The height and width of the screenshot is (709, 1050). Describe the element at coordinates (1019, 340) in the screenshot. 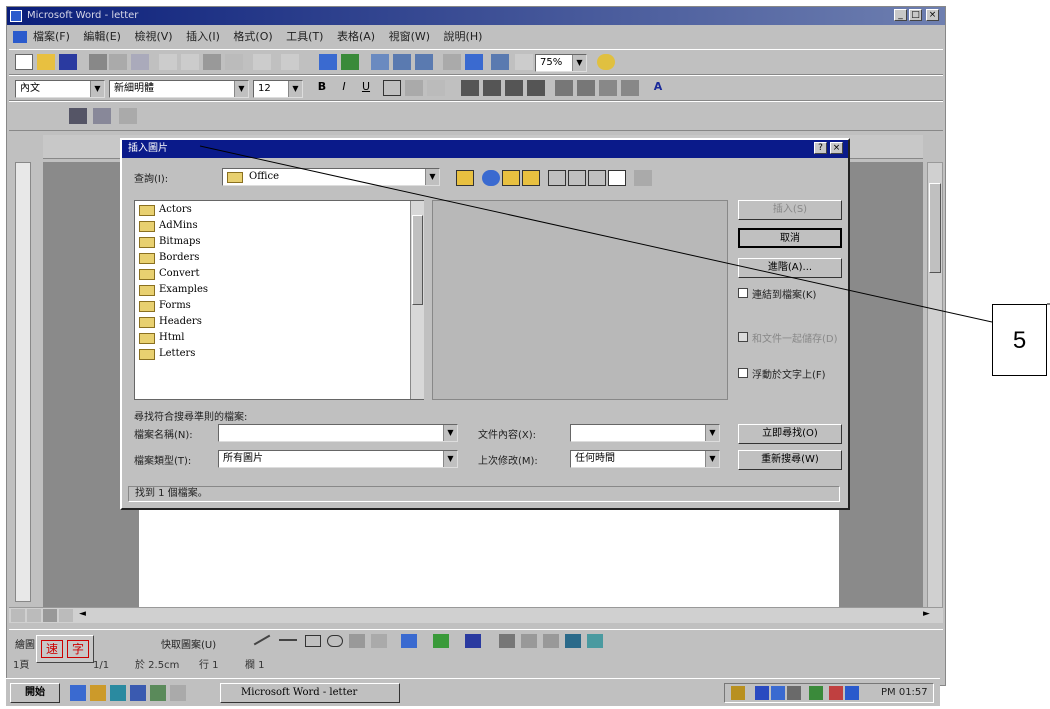

I see `callout-box: 5` at that location.